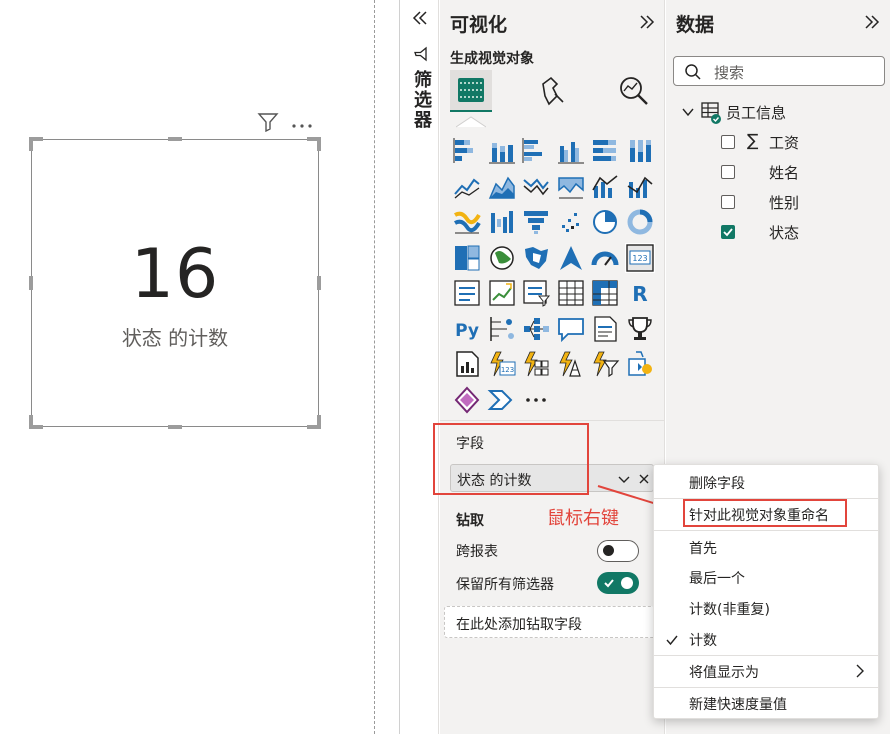  I want to click on visual-type-gallery: 123 R Py 123, so click(558, 278).